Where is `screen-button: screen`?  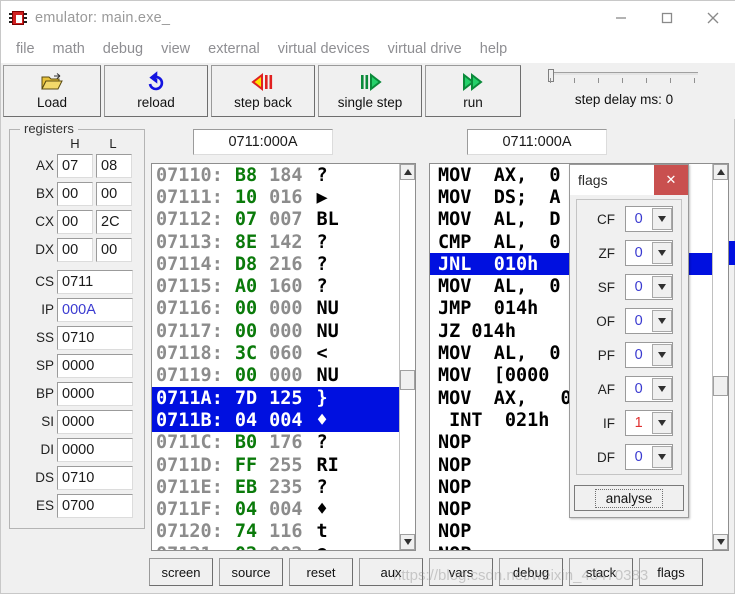
screen-button: screen is located at coordinates (181, 572).